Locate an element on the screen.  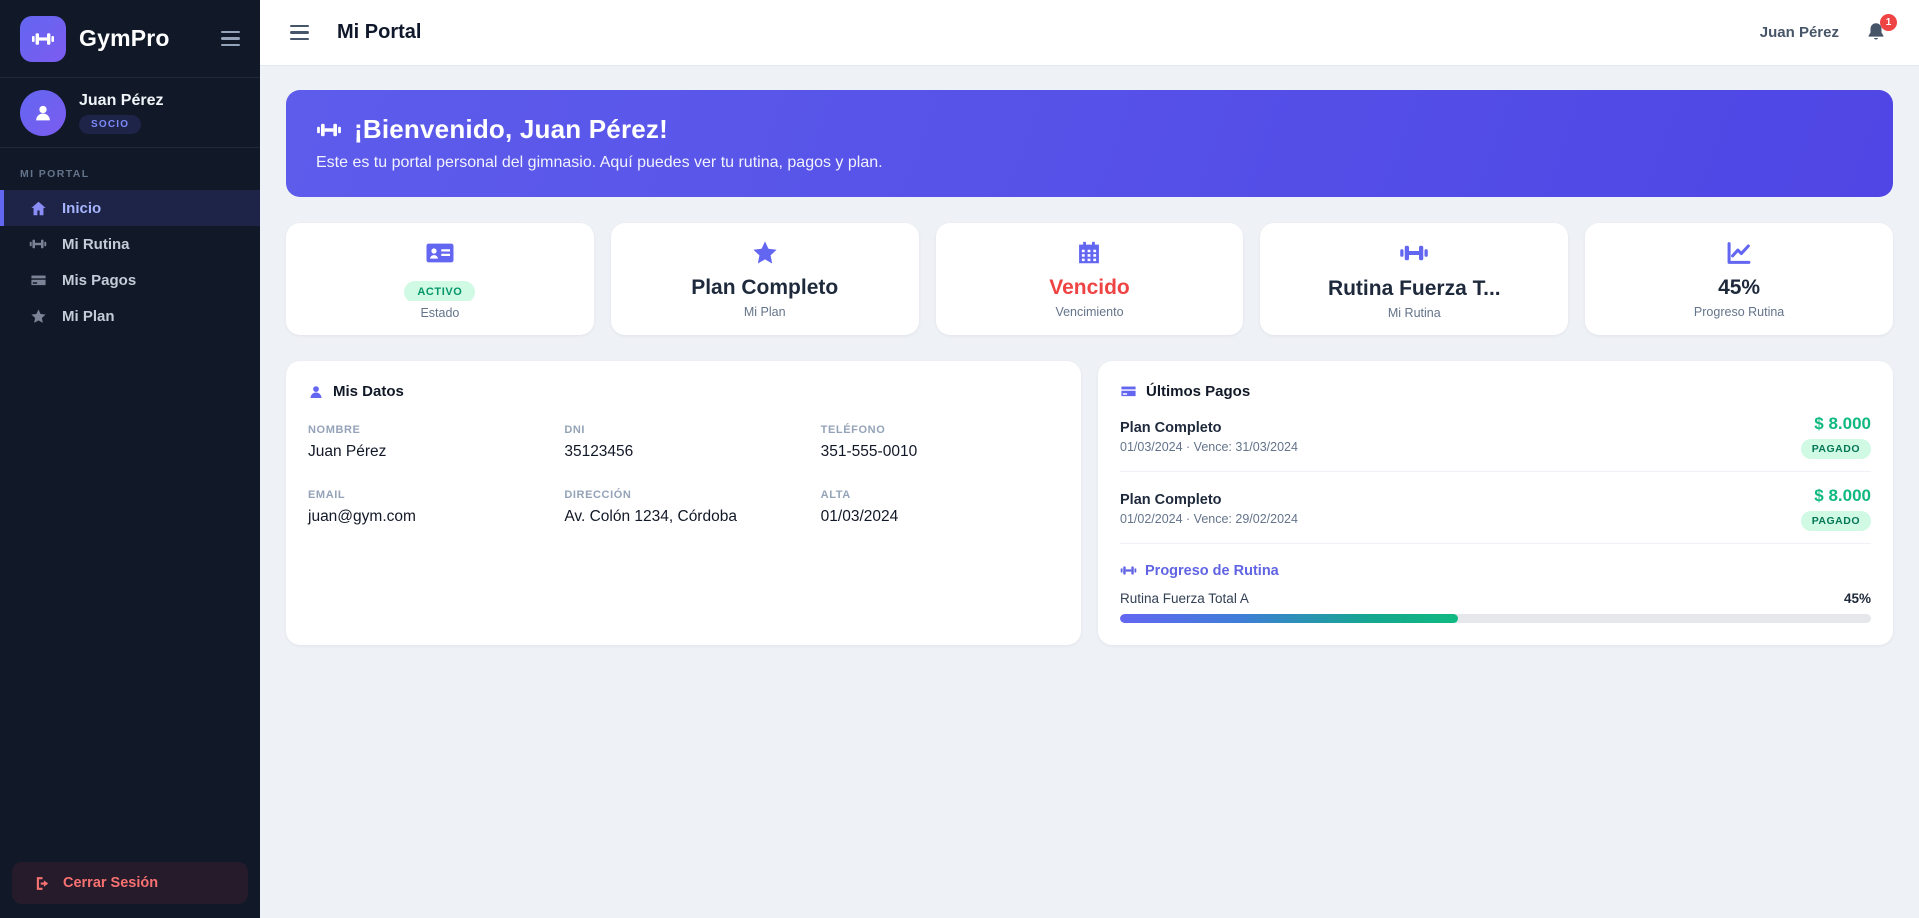
stat-label: Progreso Rutina is located at coordinates (1739, 312).